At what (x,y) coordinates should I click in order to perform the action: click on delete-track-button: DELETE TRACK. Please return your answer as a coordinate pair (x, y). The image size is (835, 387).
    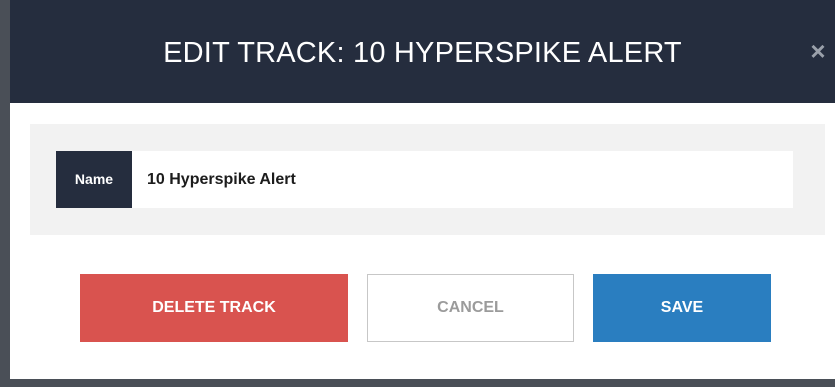
    Looking at the image, I should click on (214, 308).